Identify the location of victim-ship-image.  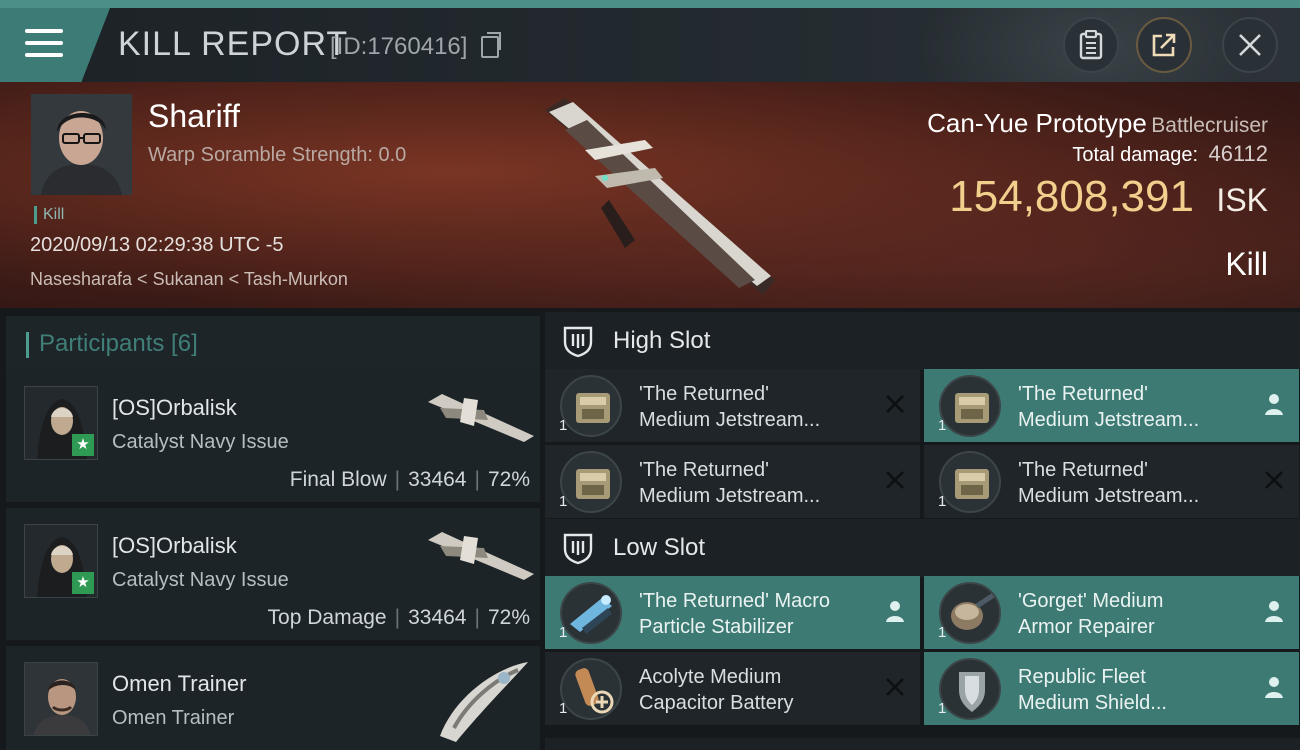
(655, 195).